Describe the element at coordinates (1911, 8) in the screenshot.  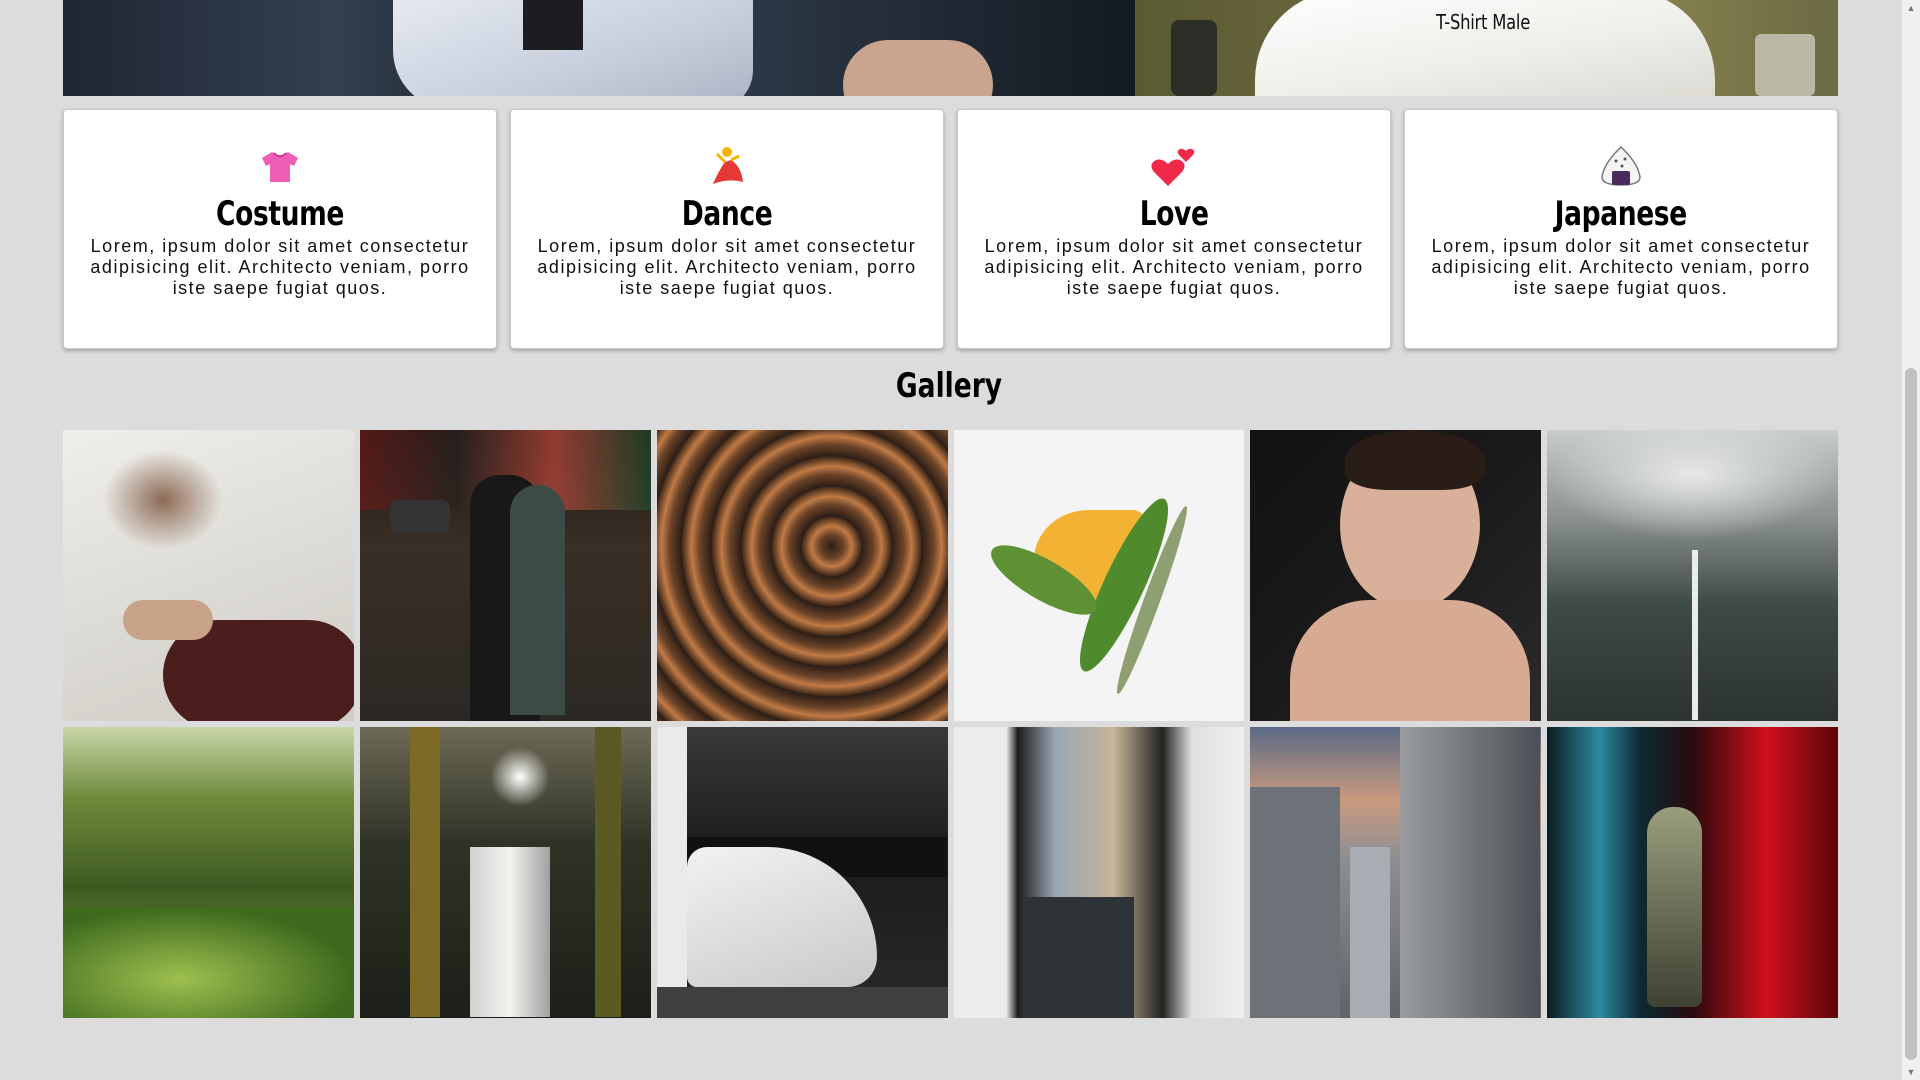
I see `scroll-up-icon: ▲` at that location.